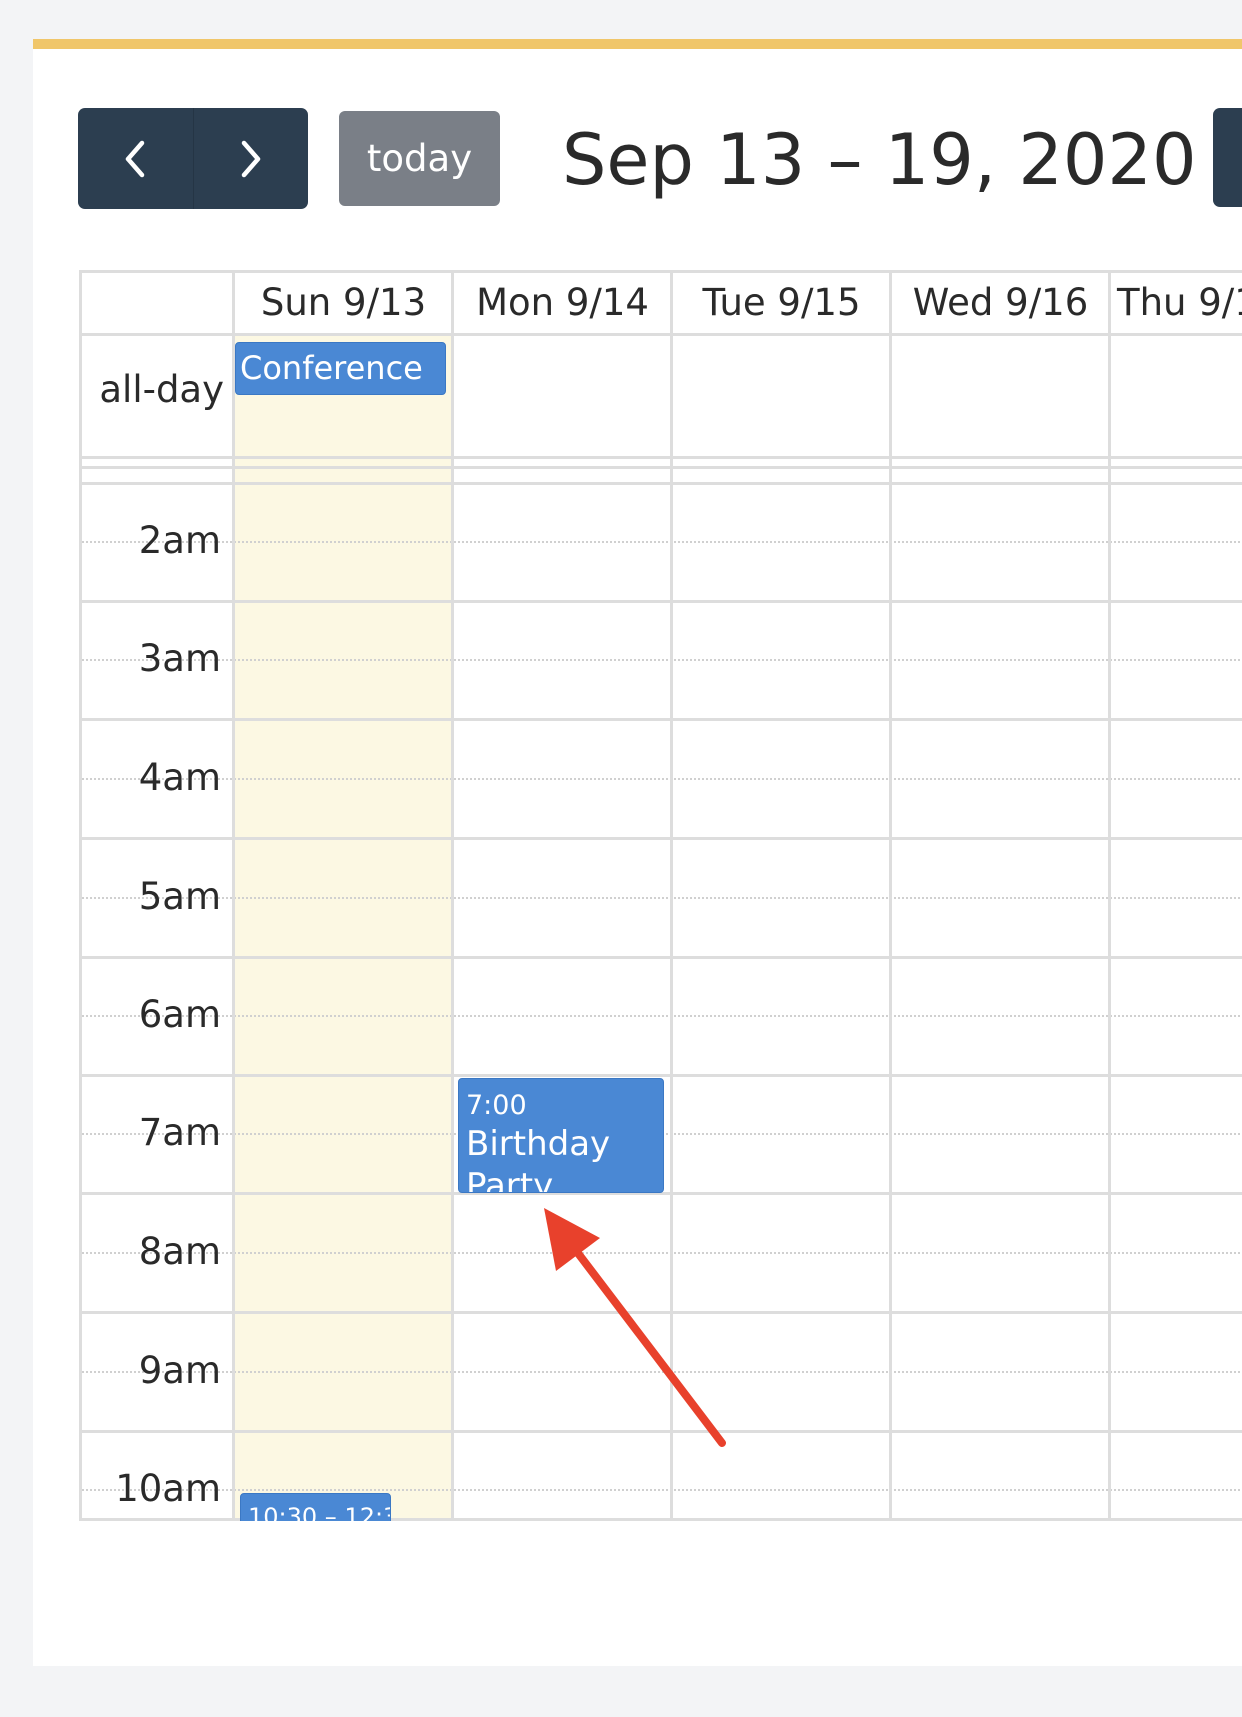 The image size is (1242, 1717). What do you see at coordinates (179, 1014) in the screenshot?
I see `time-label-6am: 6am` at bounding box center [179, 1014].